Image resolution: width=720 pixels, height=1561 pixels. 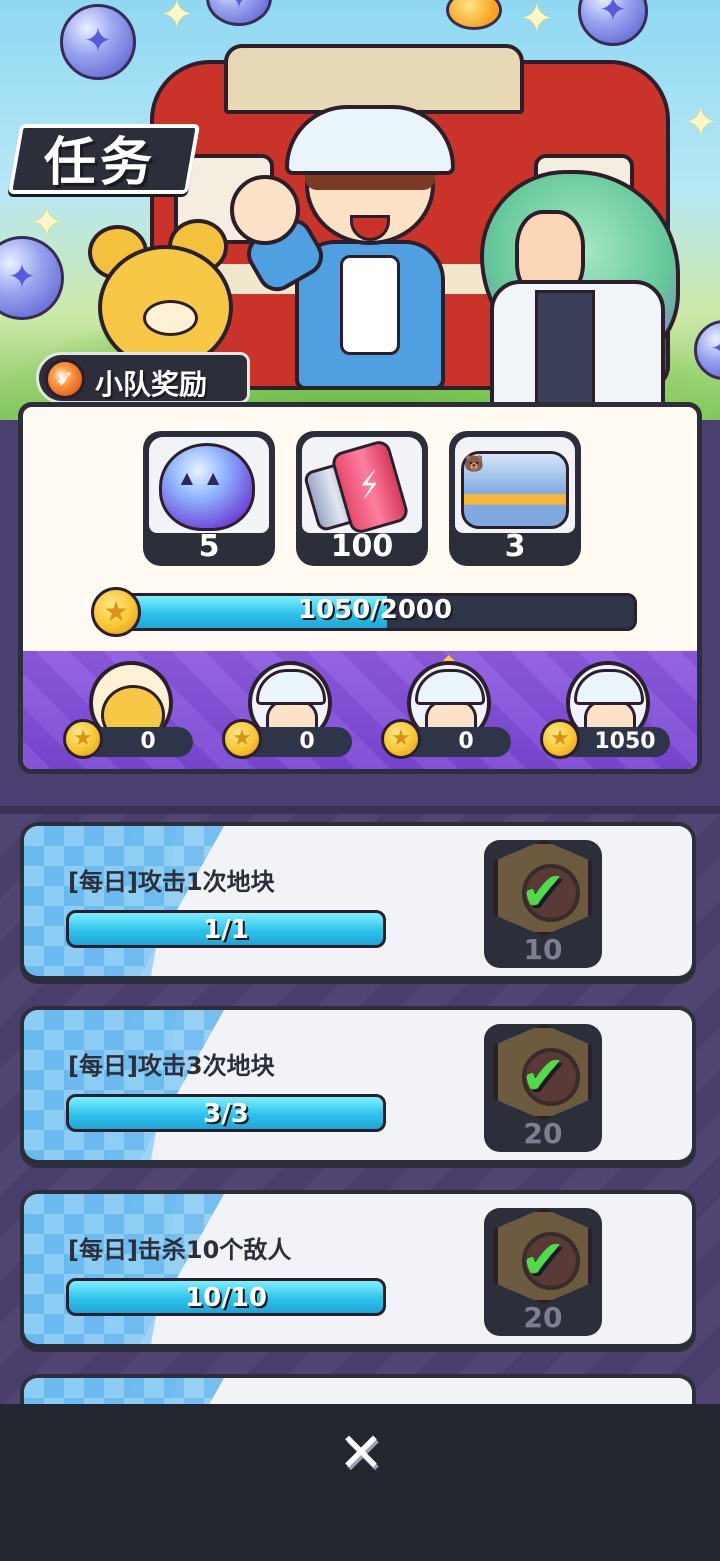 I want to click on team-member: 1050 ★, so click(x=605, y=715).